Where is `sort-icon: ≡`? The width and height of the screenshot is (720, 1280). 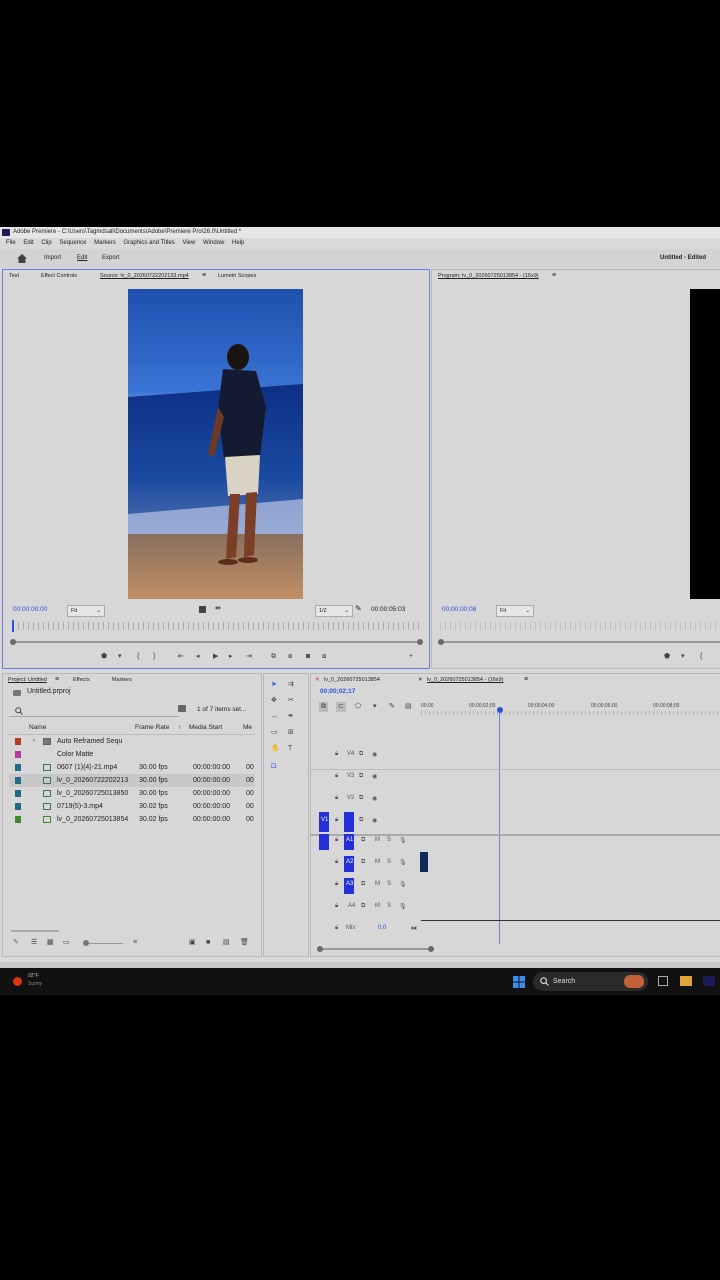 sort-icon: ≡ is located at coordinates (135, 943).